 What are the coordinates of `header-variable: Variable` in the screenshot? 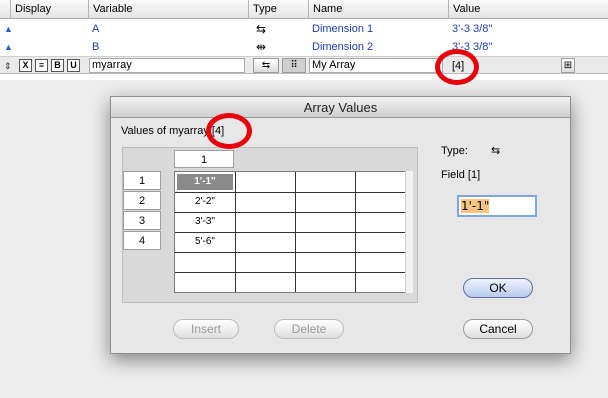 It's located at (168, 9).